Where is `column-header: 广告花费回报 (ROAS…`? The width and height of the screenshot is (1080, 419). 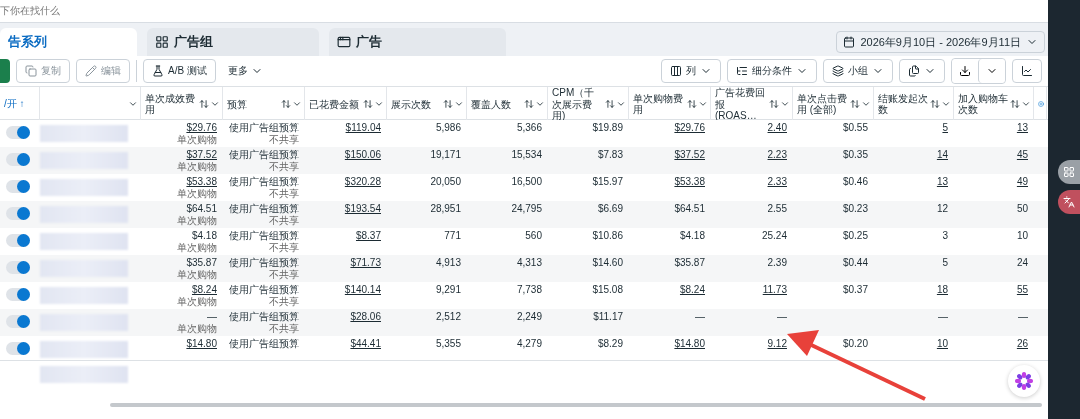
column-header: 广告花费回报 (ROAS… is located at coordinates (741, 104).